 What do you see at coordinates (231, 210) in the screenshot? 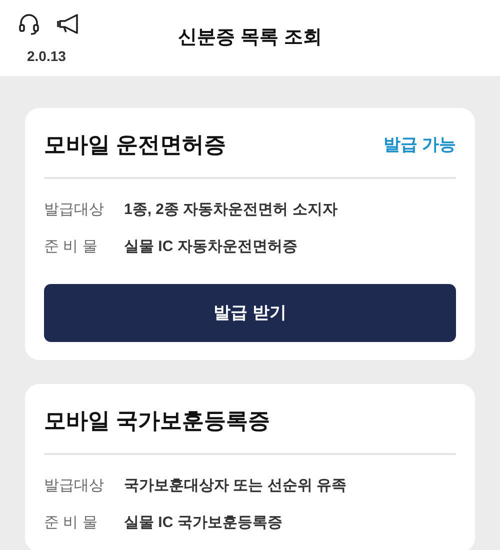
I see `field-value: 1종, 2종 자동차운전면허 소지자` at bounding box center [231, 210].